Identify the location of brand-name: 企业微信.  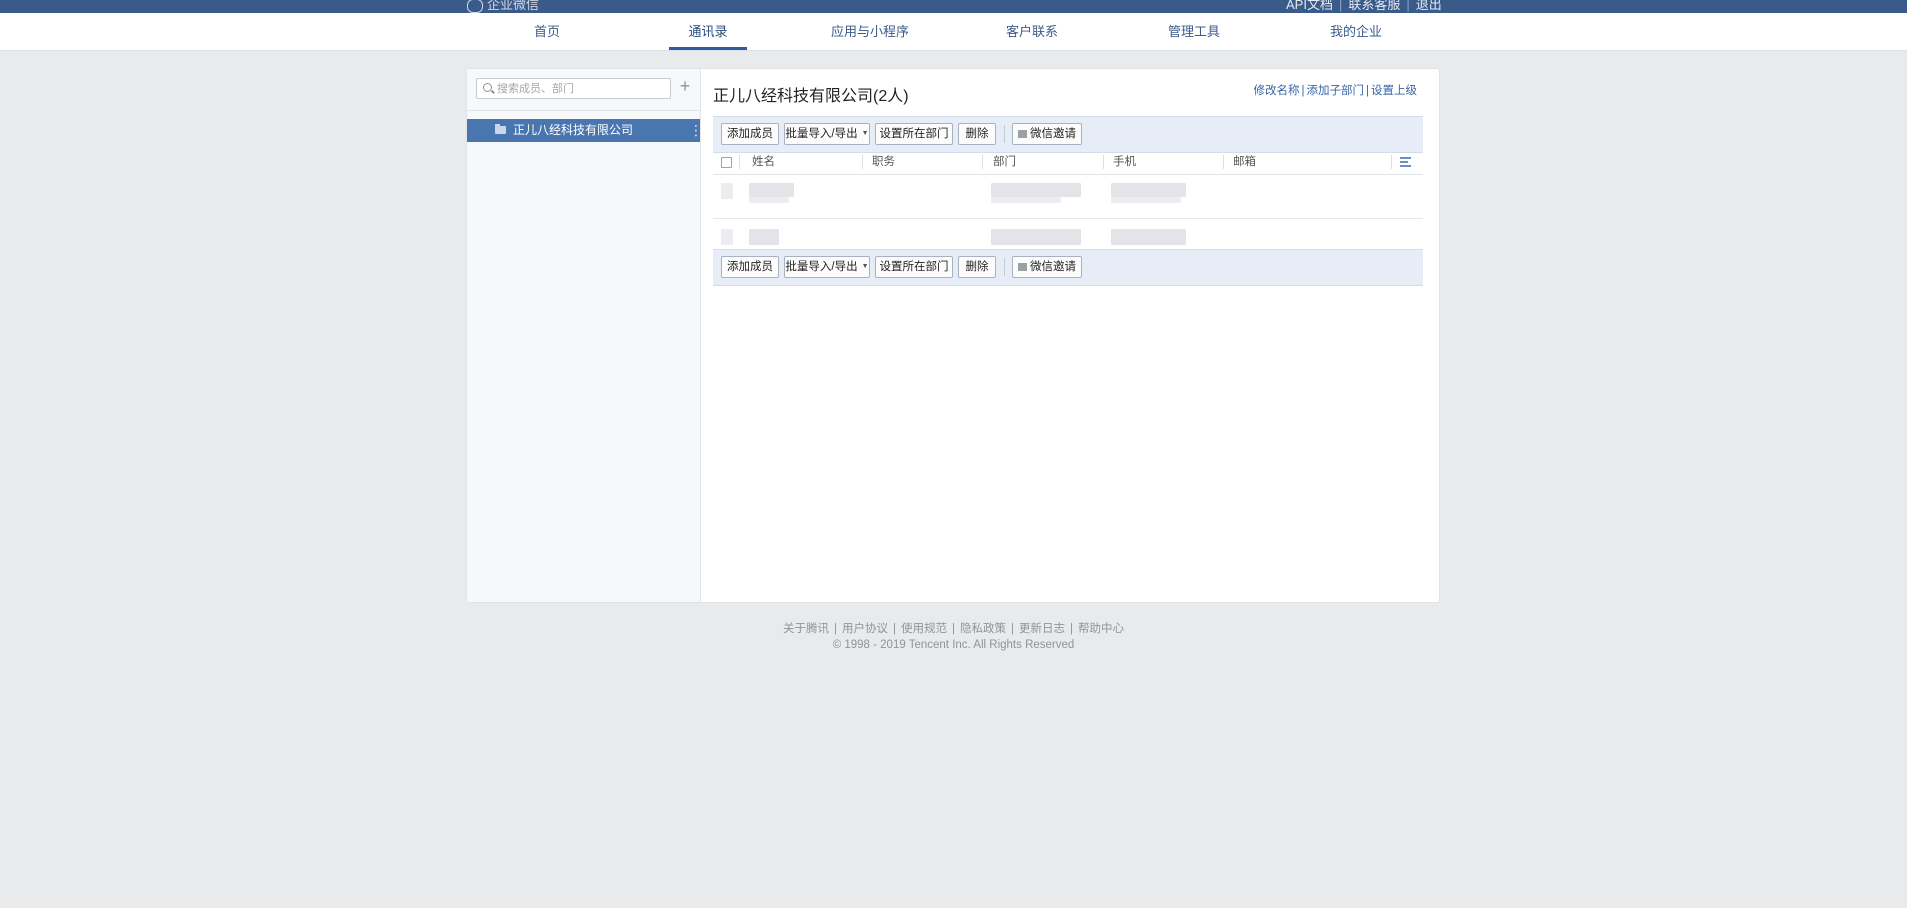
(513, 6).